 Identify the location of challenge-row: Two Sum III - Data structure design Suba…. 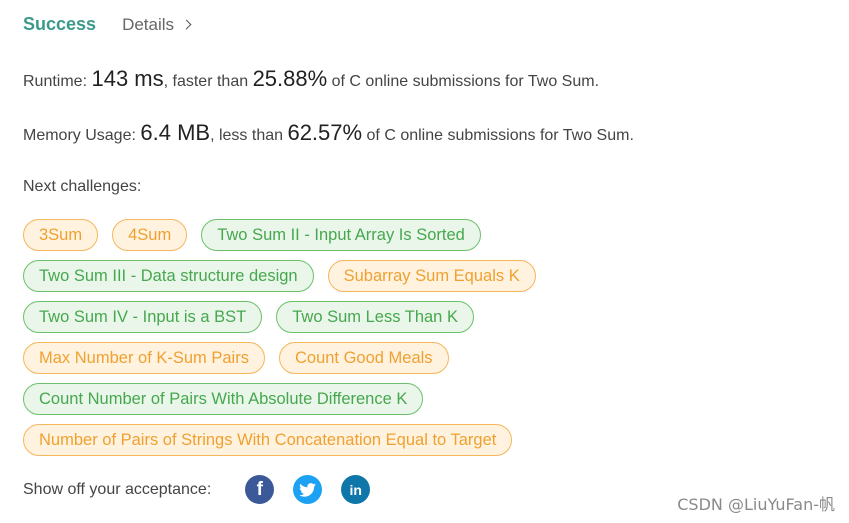
(423, 276).